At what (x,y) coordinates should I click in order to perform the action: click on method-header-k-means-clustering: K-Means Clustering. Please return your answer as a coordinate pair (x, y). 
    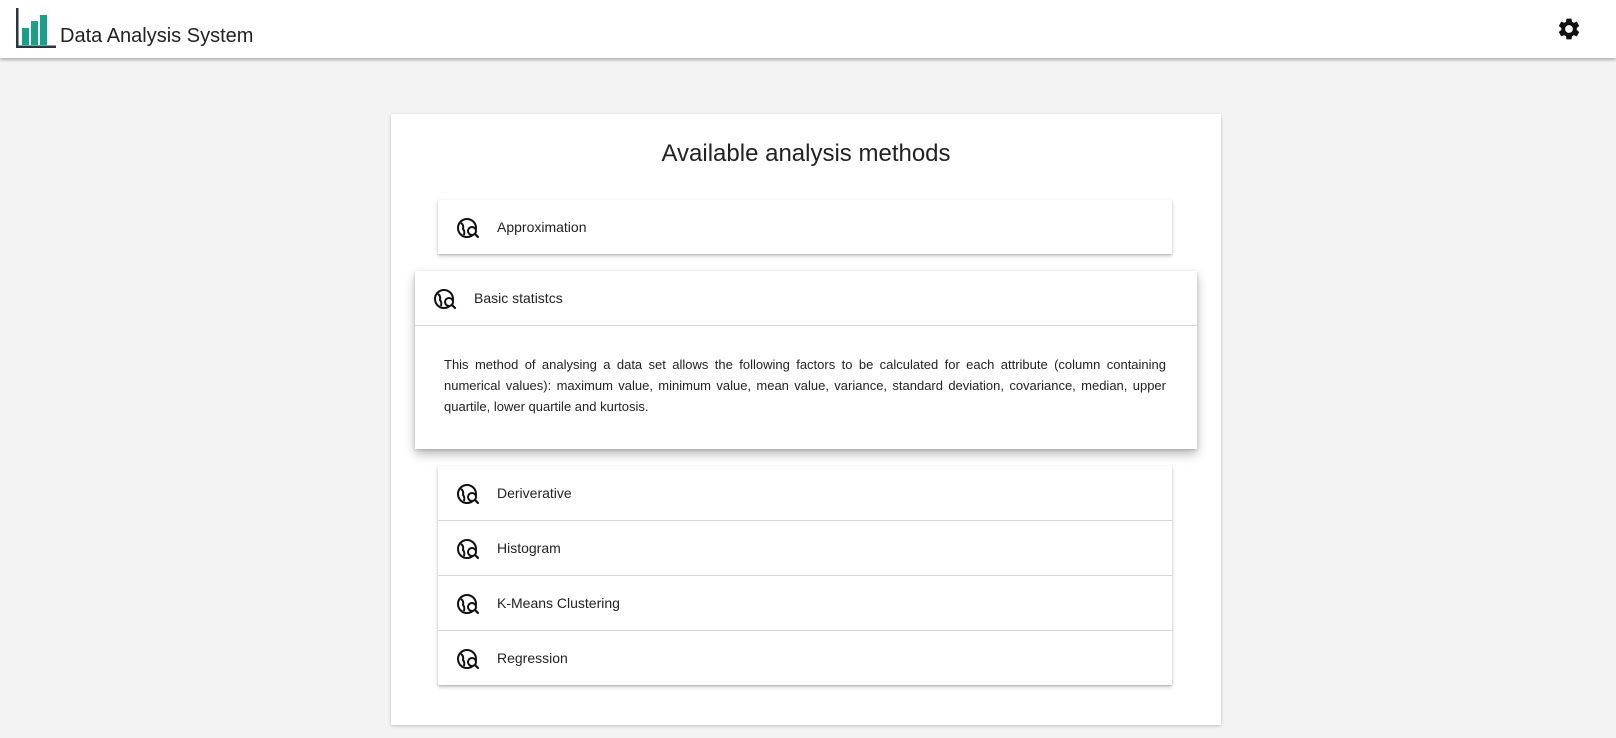
    Looking at the image, I should click on (805, 603).